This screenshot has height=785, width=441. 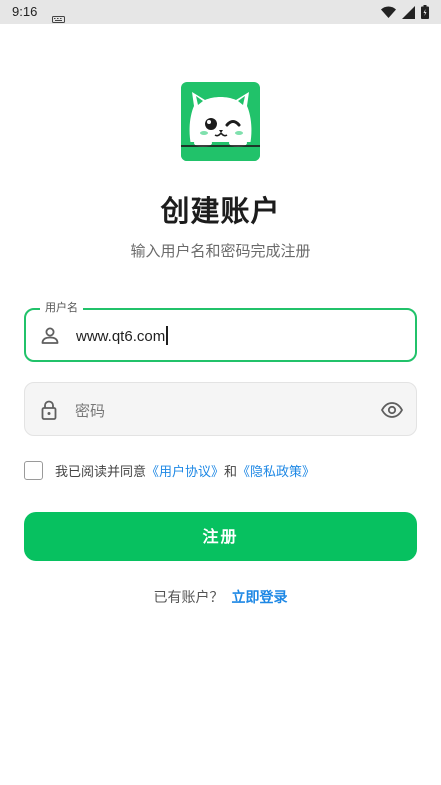 I want to click on username-value: www.qt6.com, so click(x=121, y=336).